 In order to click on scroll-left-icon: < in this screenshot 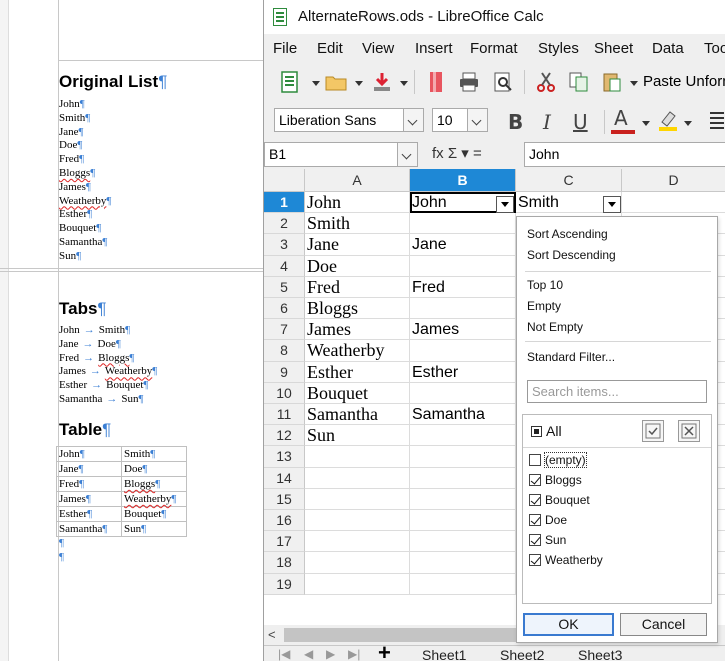, I will do `click(272, 634)`.